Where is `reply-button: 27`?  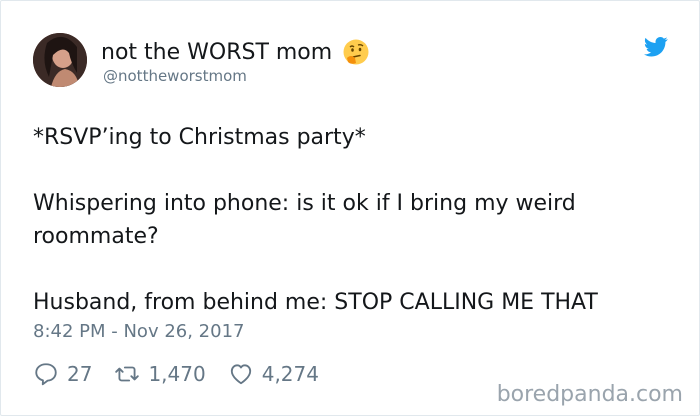
reply-button: 27 is located at coordinates (62, 374).